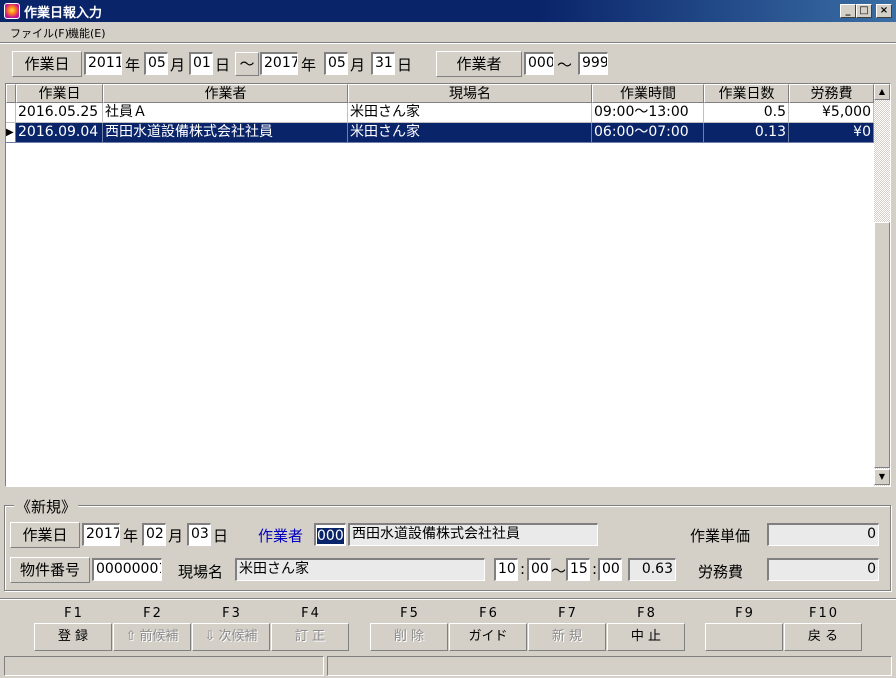 The width and height of the screenshot is (896, 678). What do you see at coordinates (864, 11) in the screenshot?
I see `maximize-button: □` at bounding box center [864, 11].